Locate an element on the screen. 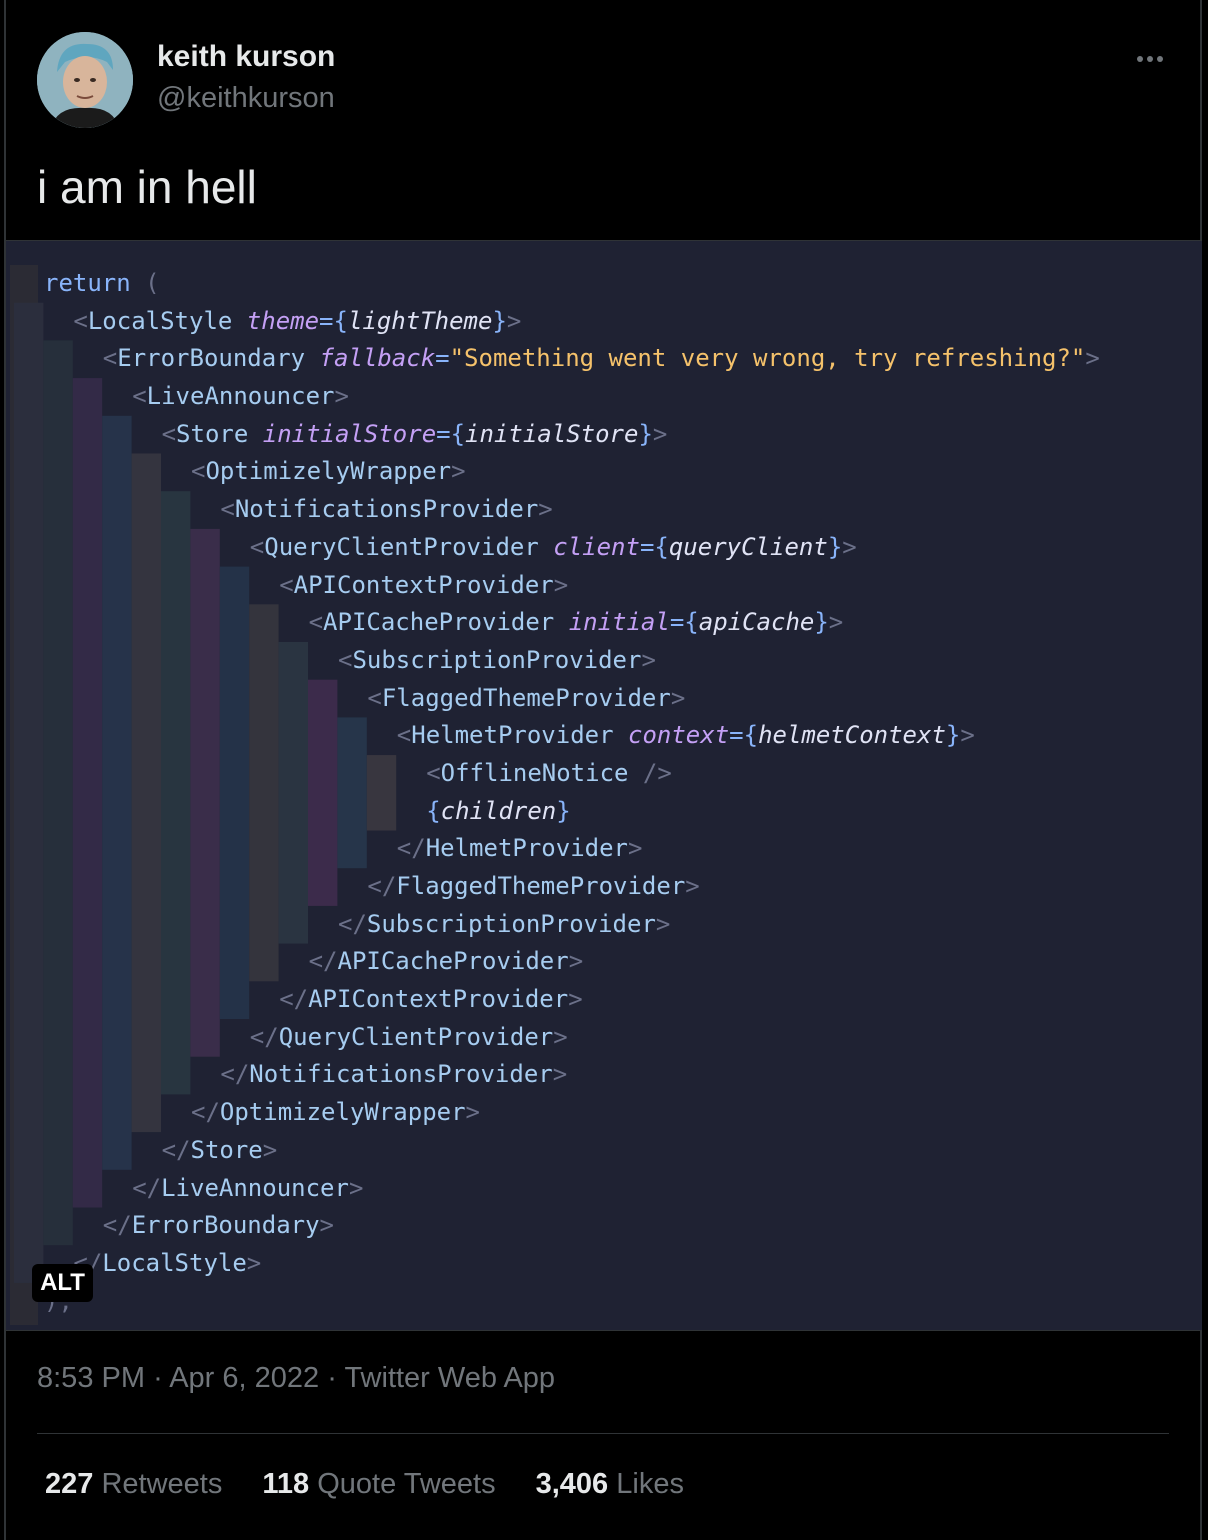 This screenshot has height=1540, width=1208. code-line: </OptimizelyWrapper> is located at coordinates (335, 1112).